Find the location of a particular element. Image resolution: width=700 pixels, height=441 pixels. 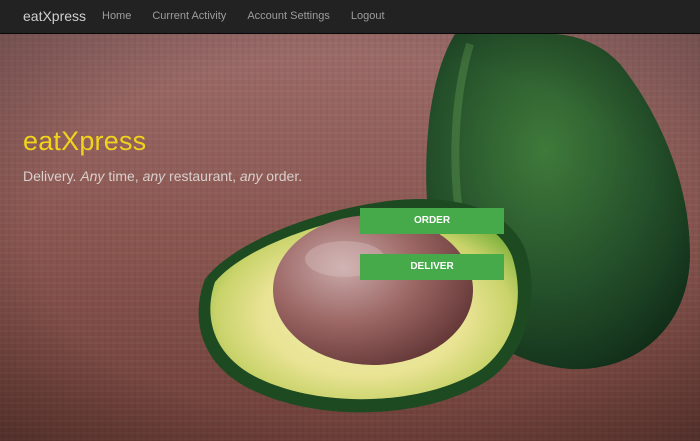

nav-link-account-settings: Account Settings is located at coordinates (288, 16).